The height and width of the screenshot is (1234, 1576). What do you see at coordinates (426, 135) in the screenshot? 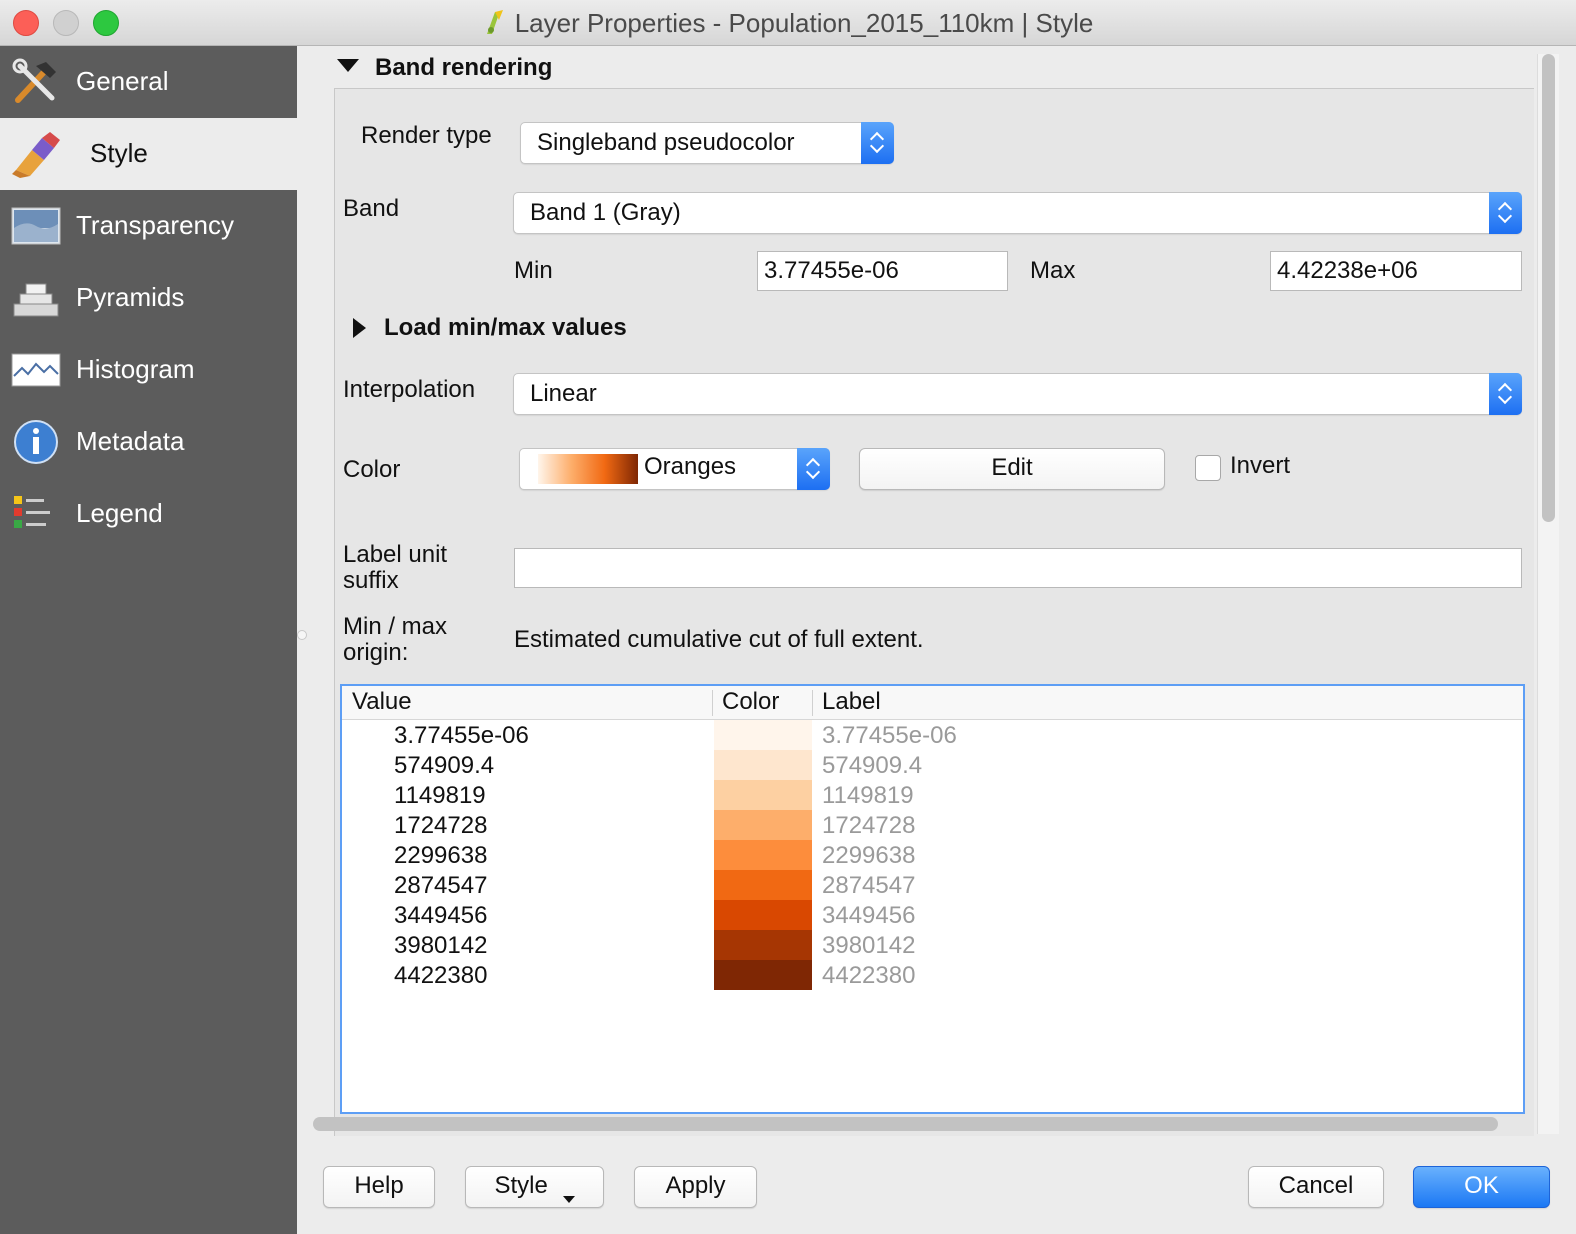
I see `render-type-label: Render type` at bounding box center [426, 135].